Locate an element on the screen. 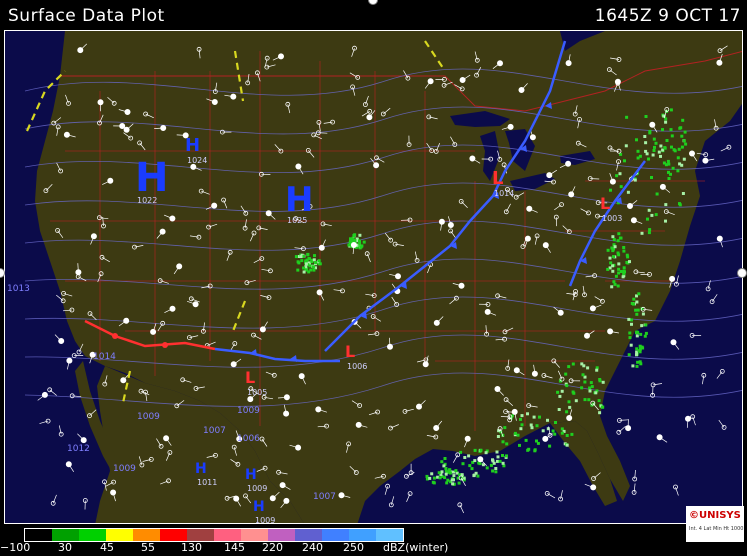 The image size is (747, 556). legend-unit: dBZ(winter) is located at coordinates (416, 547).